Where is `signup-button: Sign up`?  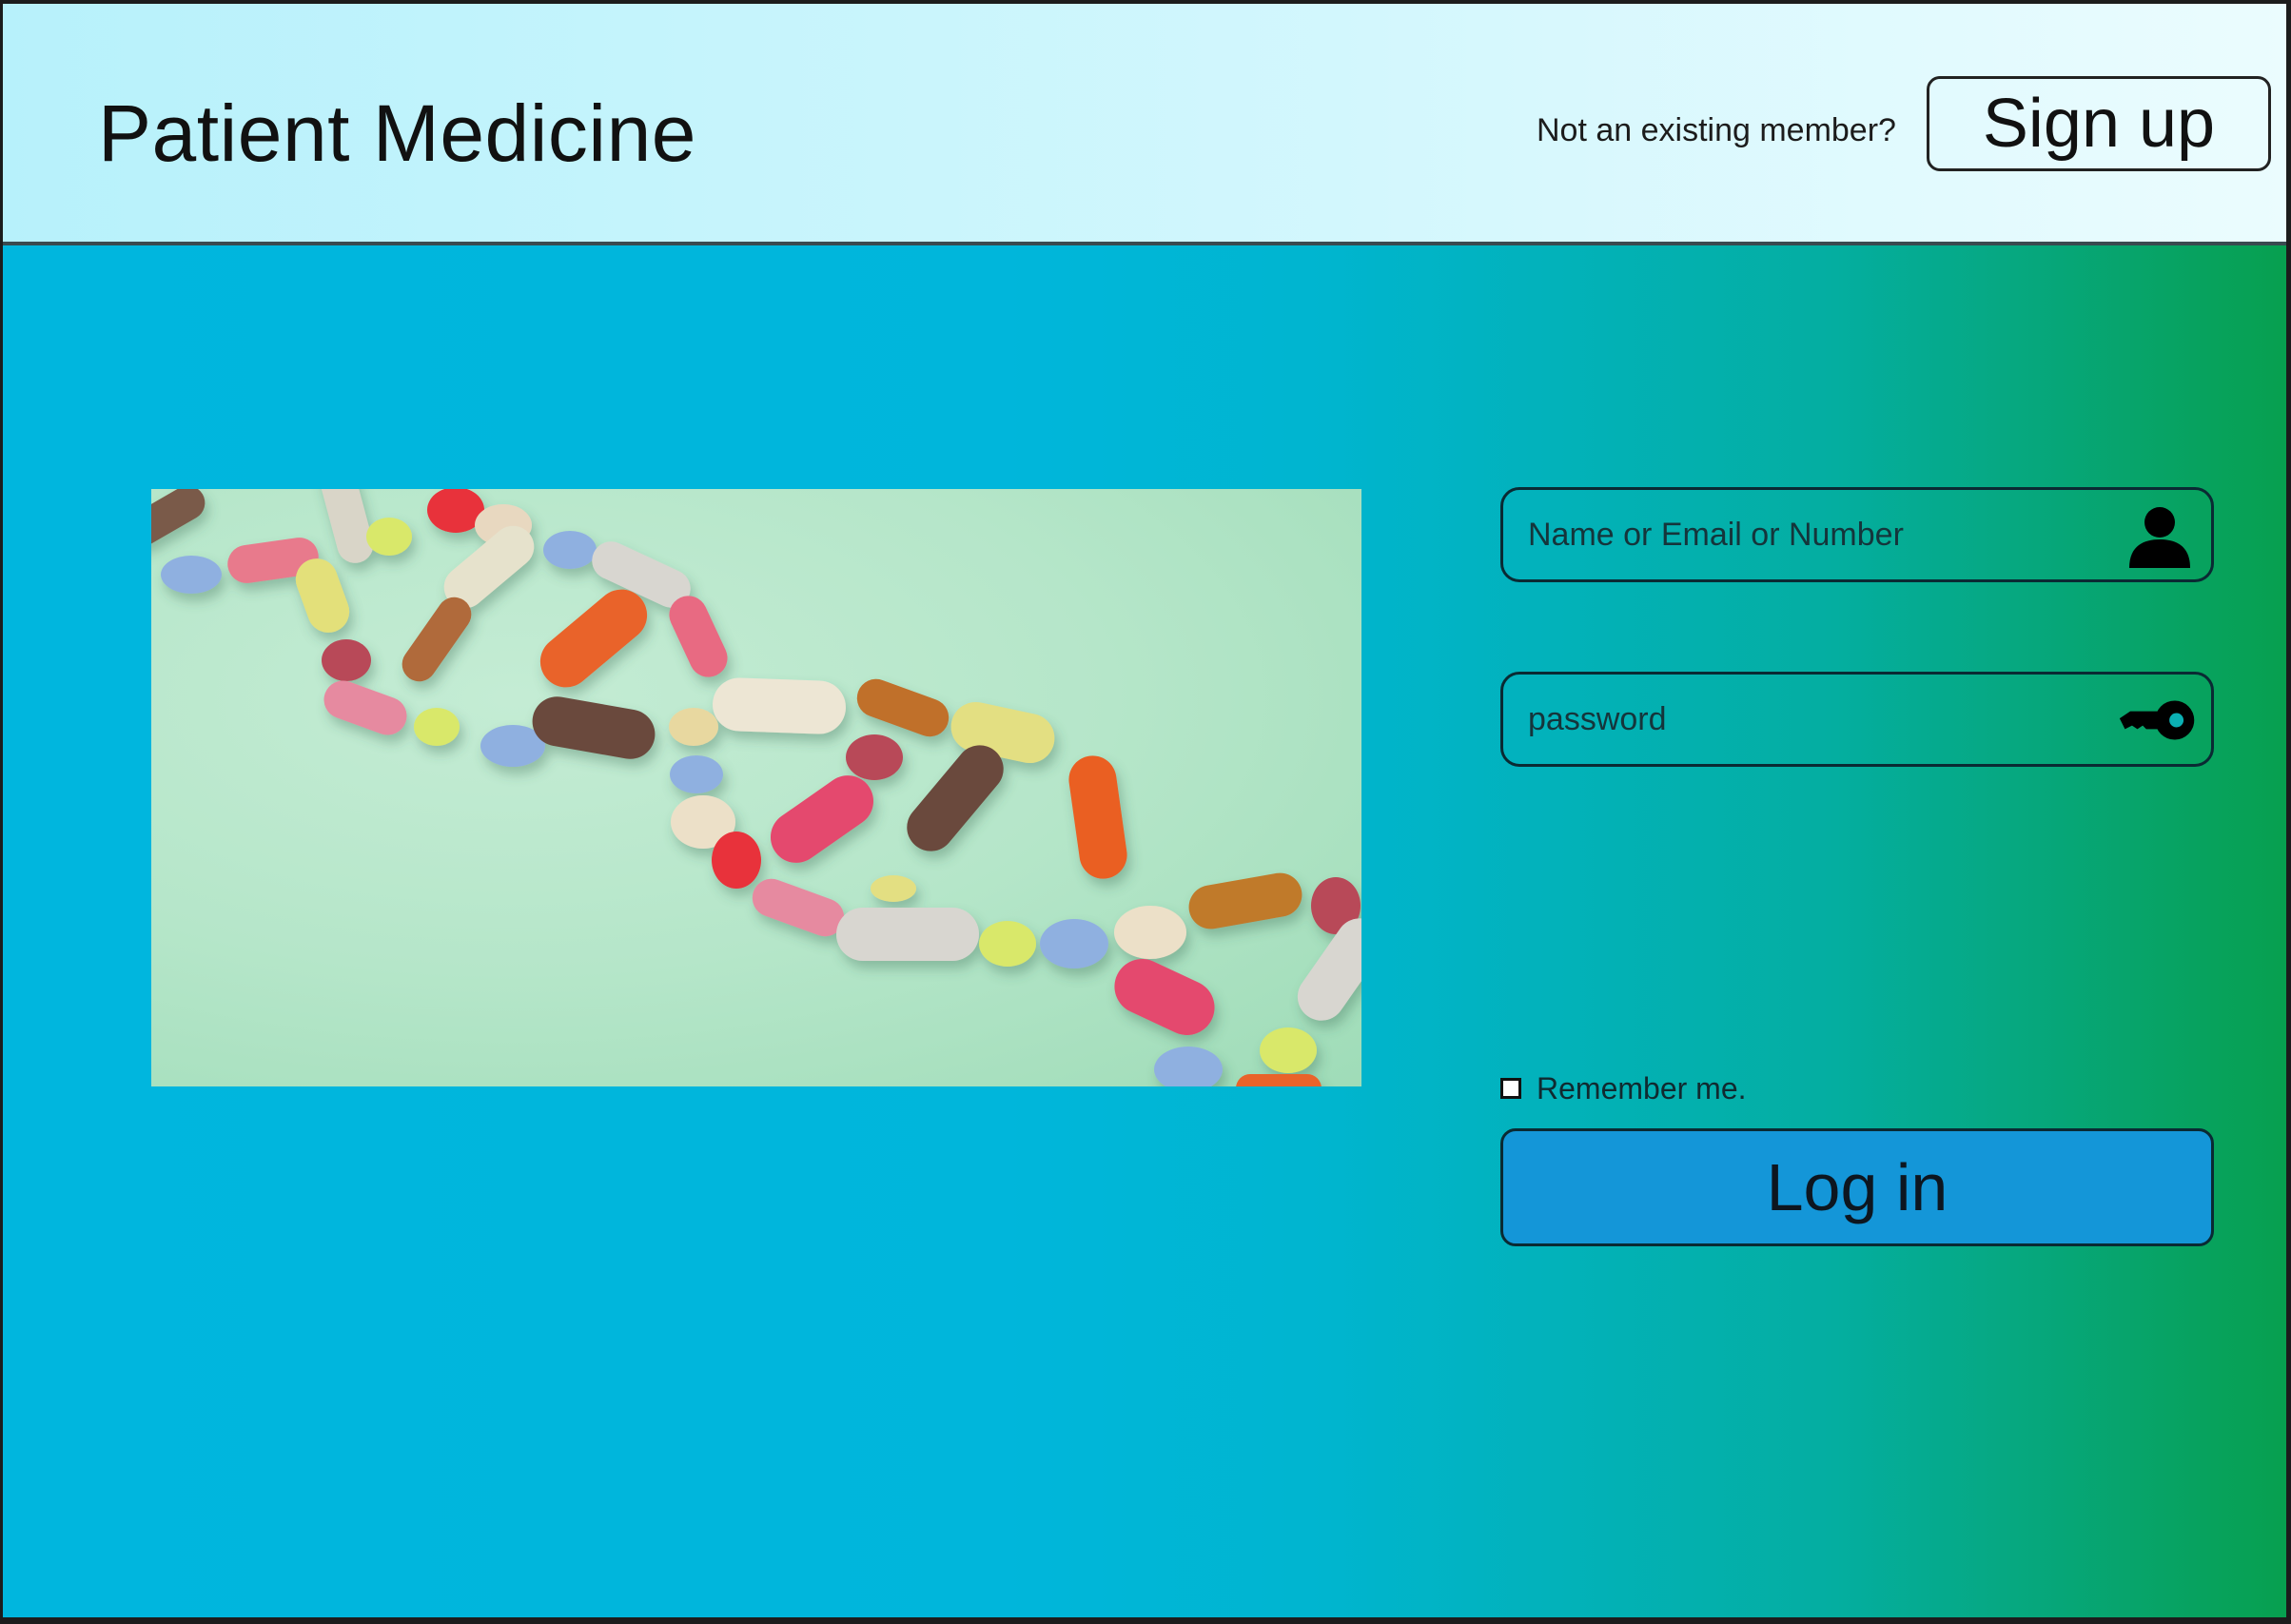 signup-button: Sign up is located at coordinates (2099, 124).